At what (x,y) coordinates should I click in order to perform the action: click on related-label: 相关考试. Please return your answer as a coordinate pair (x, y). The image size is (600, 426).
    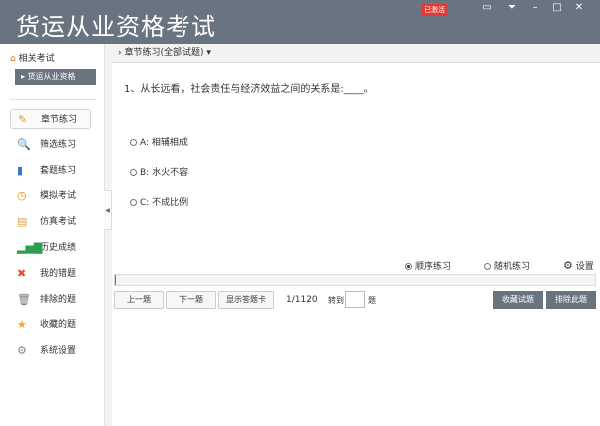
    Looking at the image, I should click on (36, 59).